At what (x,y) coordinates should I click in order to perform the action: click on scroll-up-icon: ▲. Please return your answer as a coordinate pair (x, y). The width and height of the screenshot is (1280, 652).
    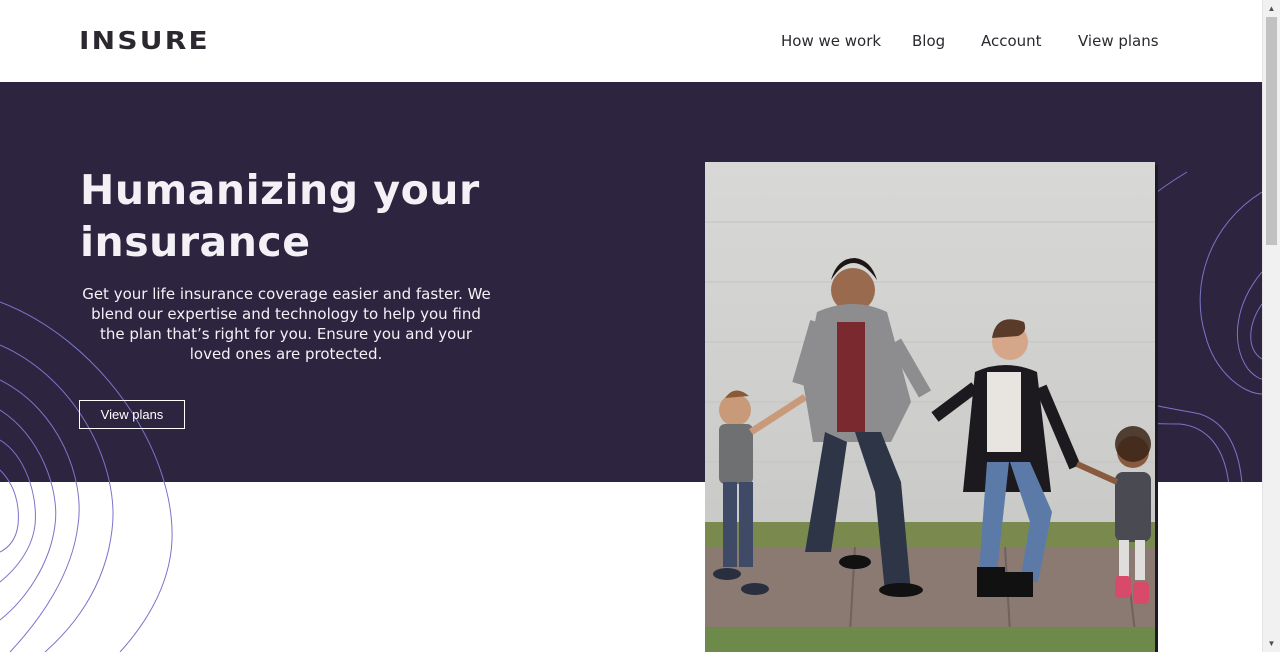
    Looking at the image, I should click on (1271, 8).